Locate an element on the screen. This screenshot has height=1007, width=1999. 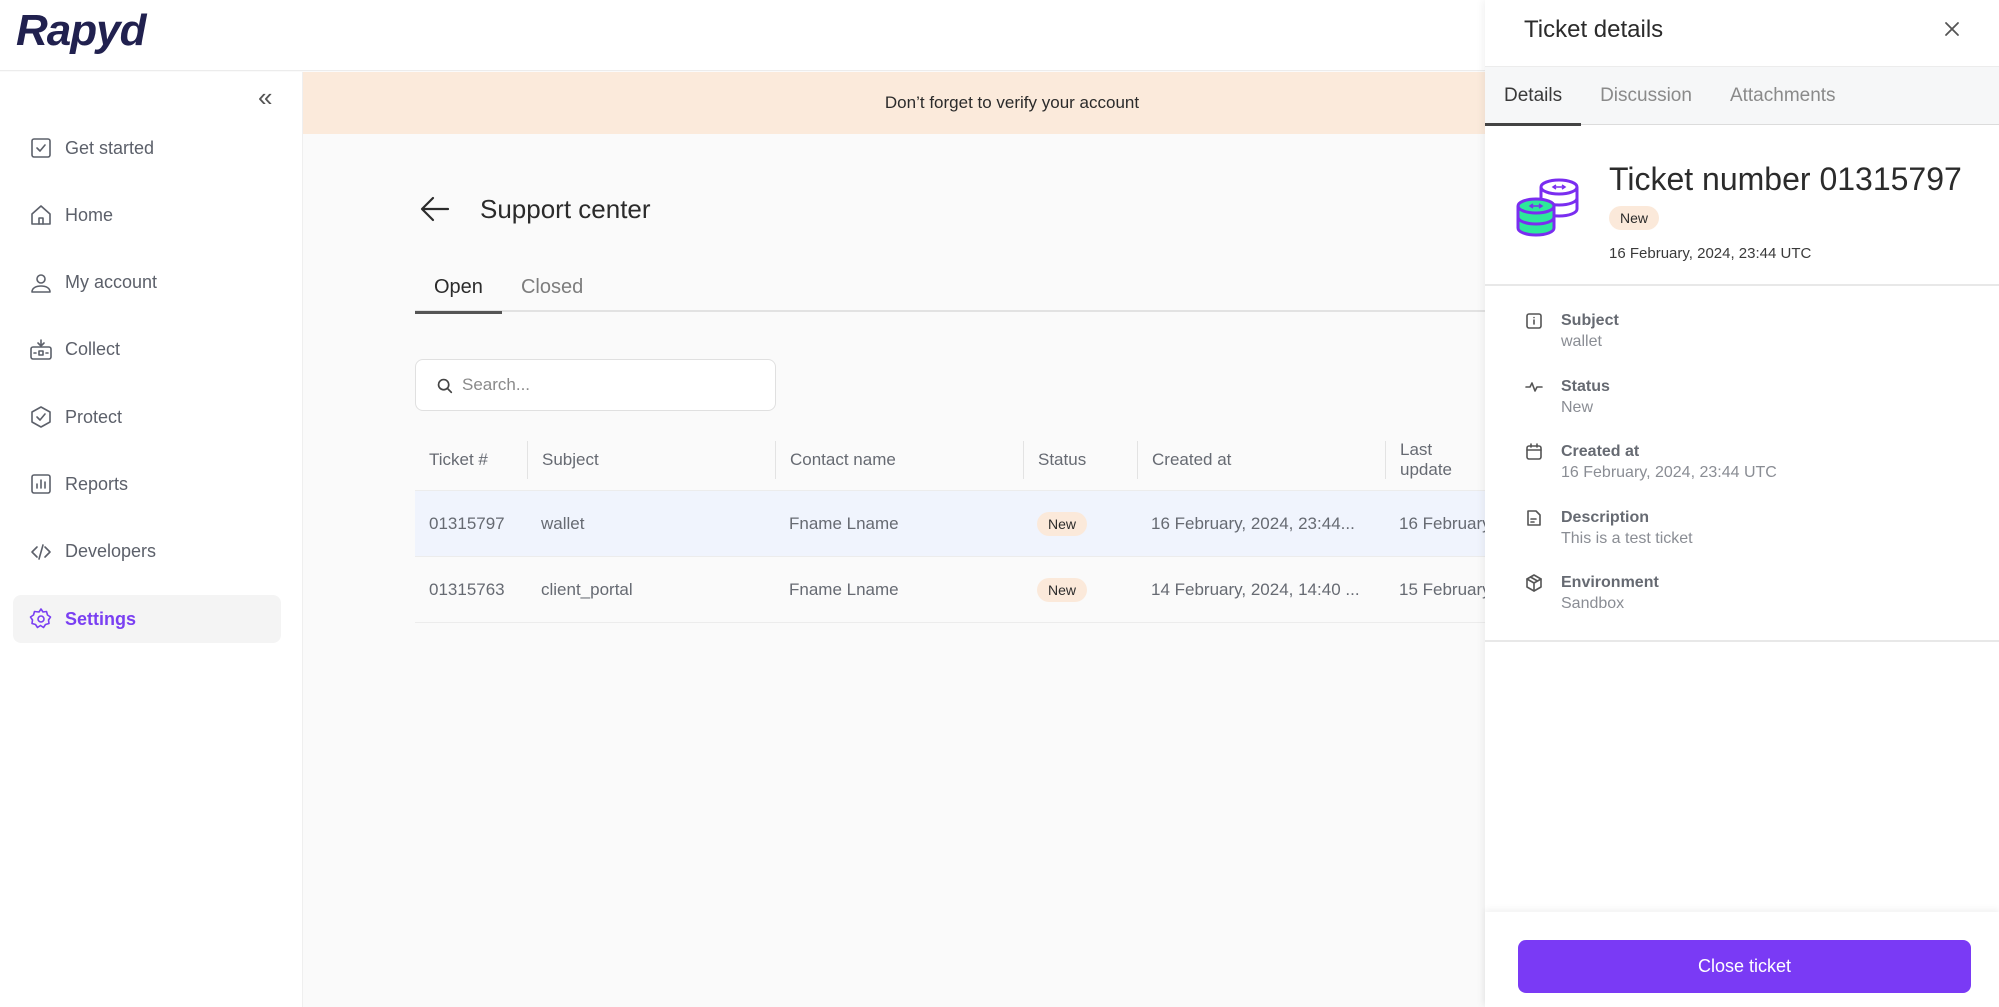
column-header-contact: Contact name is located at coordinates (899, 460).